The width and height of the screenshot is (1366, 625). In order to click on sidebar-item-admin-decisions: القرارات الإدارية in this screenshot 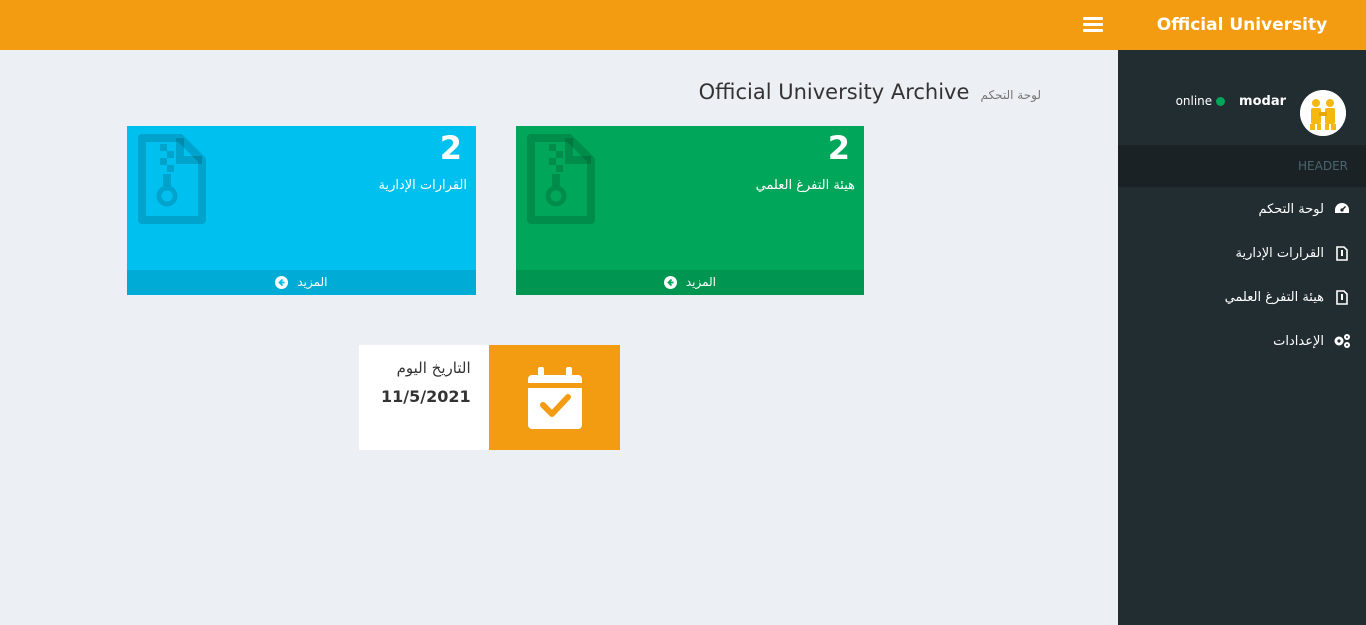, I will do `click(1242, 253)`.